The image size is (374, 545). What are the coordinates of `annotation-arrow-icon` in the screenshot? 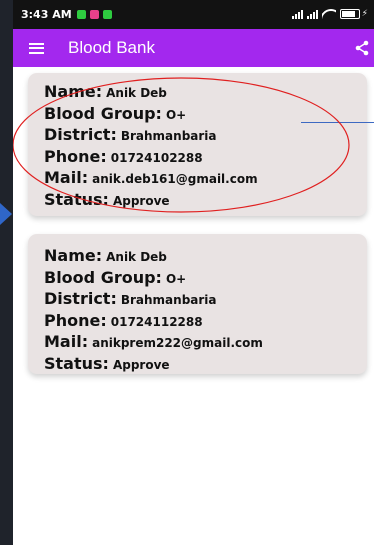 It's located at (6, 214).